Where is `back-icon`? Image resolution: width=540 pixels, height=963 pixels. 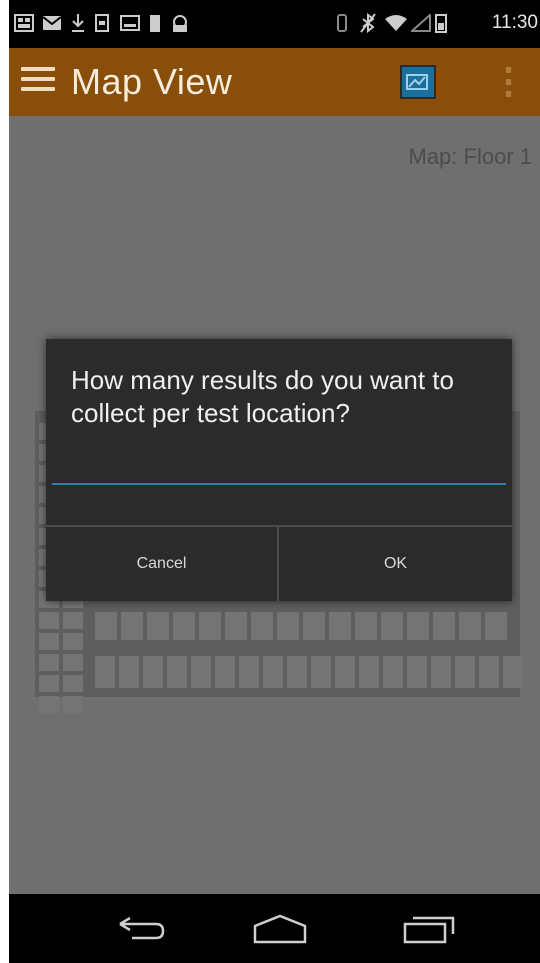
back-icon is located at coordinates (141, 928).